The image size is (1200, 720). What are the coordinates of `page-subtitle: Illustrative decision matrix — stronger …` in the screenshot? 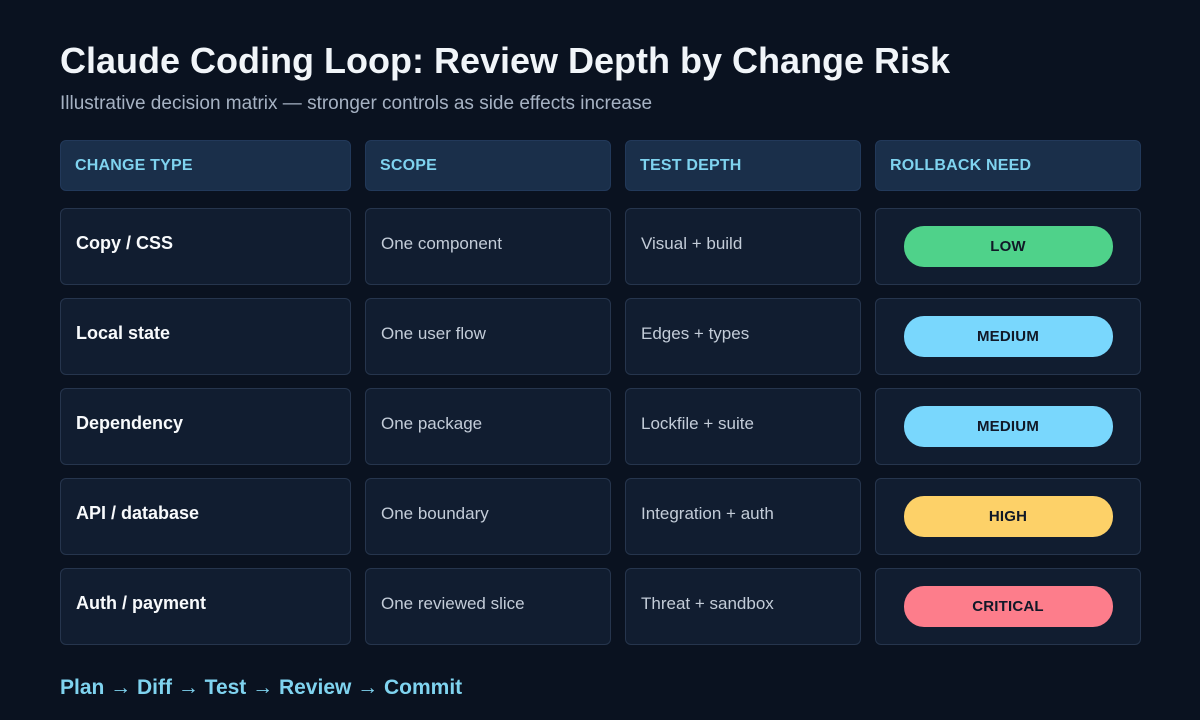 It's located at (356, 103).